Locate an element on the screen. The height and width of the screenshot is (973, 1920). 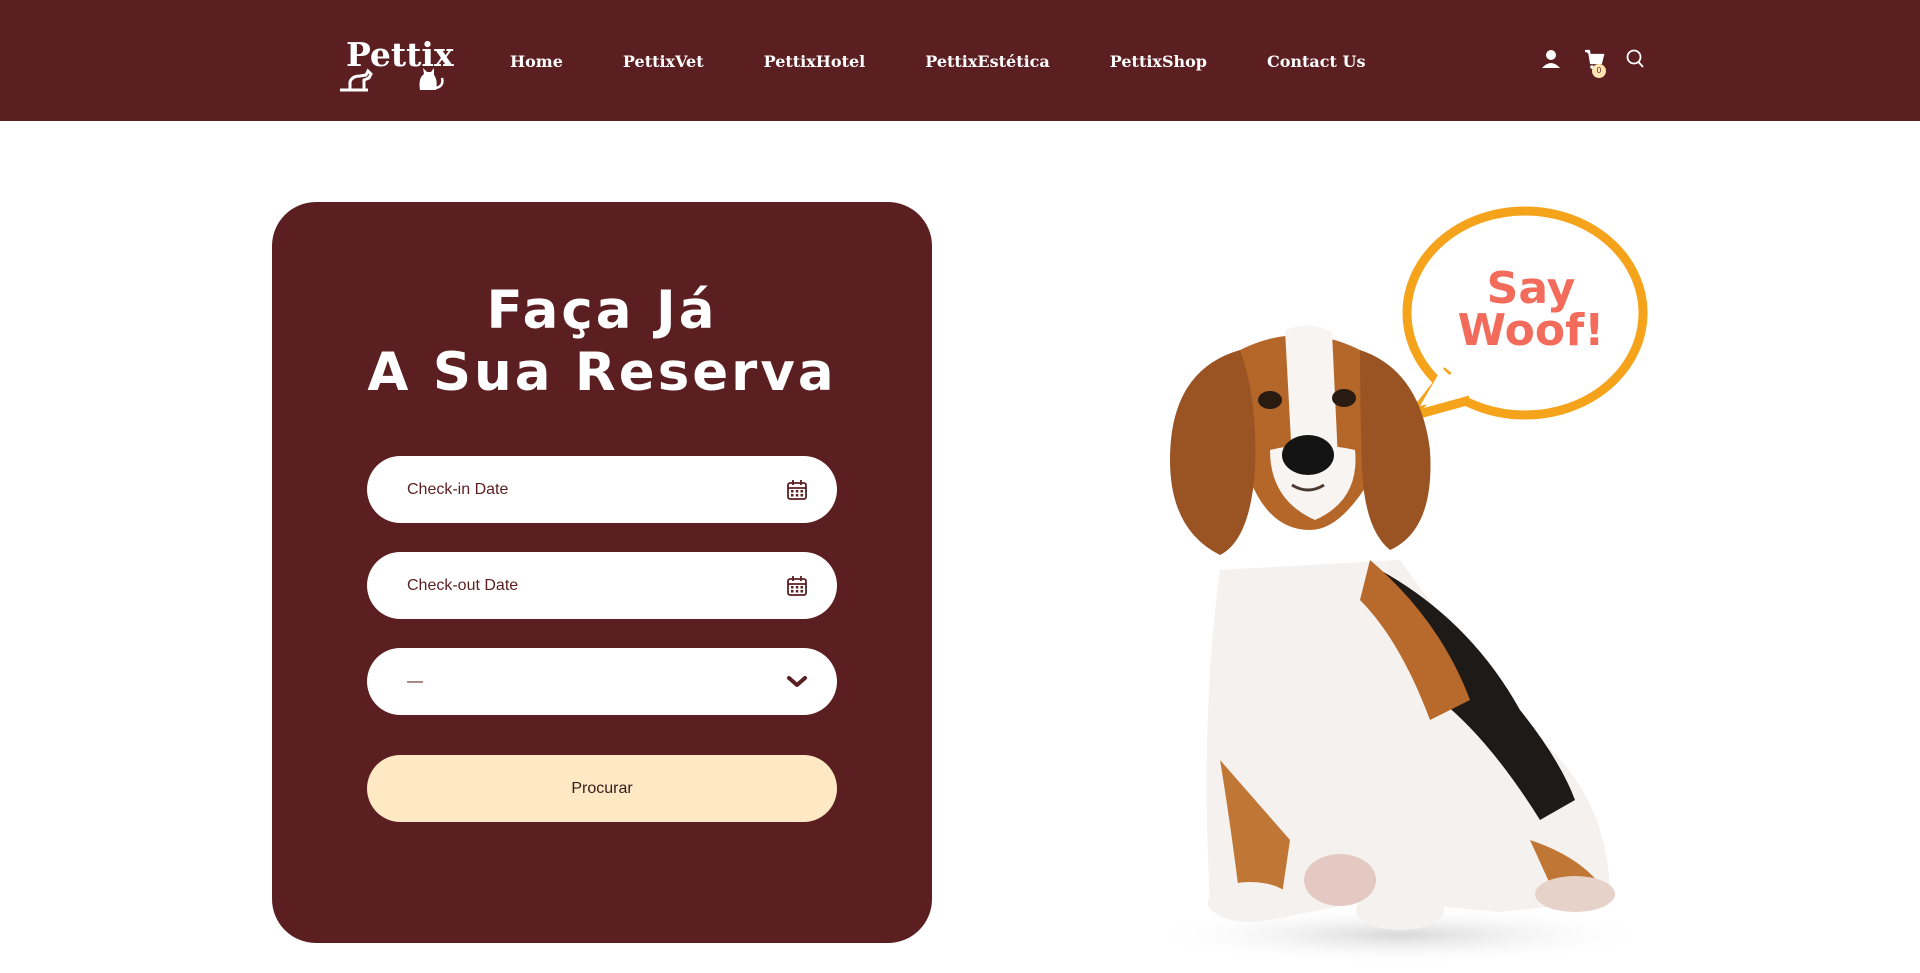
nav-pettixvet: PettixVet is located at coordinates (663, 62).